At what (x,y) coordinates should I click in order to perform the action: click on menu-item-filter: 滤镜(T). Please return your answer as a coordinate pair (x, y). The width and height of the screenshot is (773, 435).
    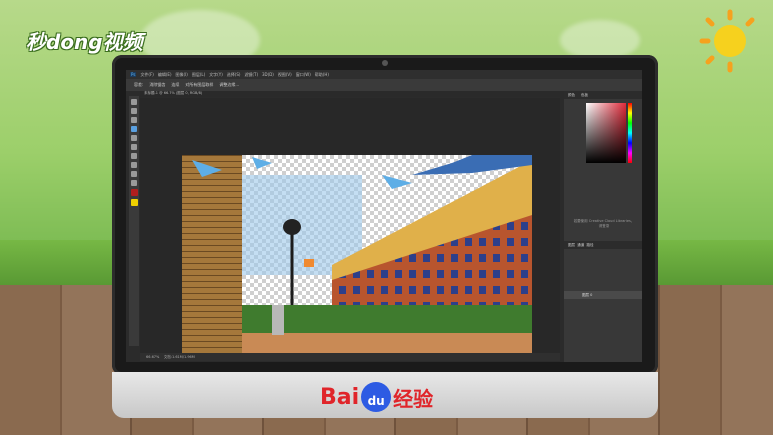
    Looking at the image, I should click on (251, 75).